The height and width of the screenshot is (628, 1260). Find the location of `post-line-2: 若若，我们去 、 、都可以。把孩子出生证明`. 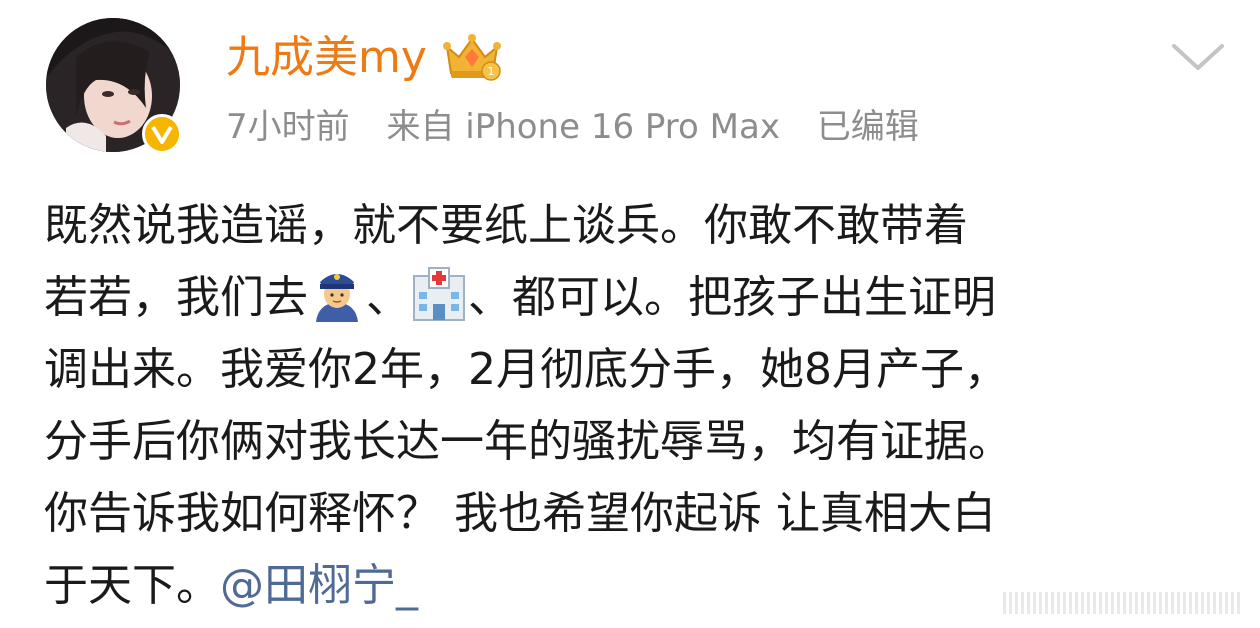

post-line-2: 若若，我们去 、 、都可以。把孩子出生证明 is located at coordinates (634, 298).